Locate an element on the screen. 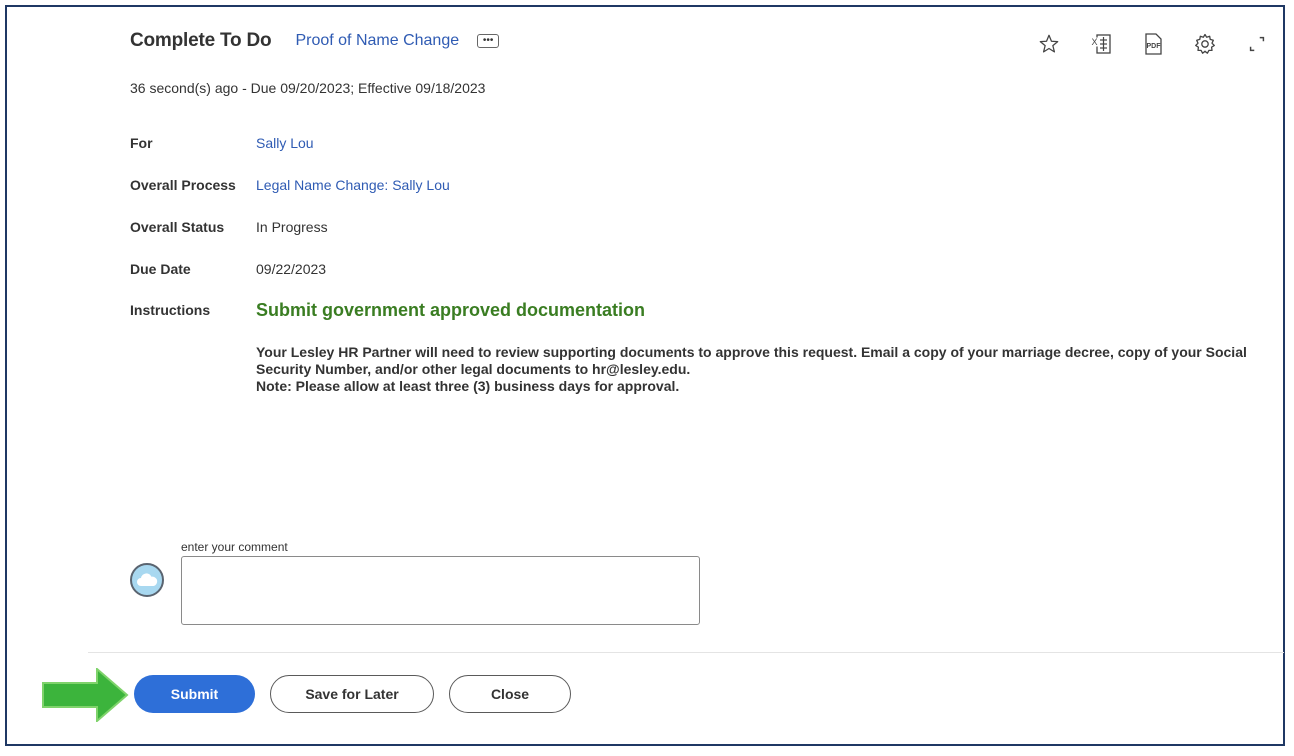  close-button: Close is located at coordinates (510, 694).